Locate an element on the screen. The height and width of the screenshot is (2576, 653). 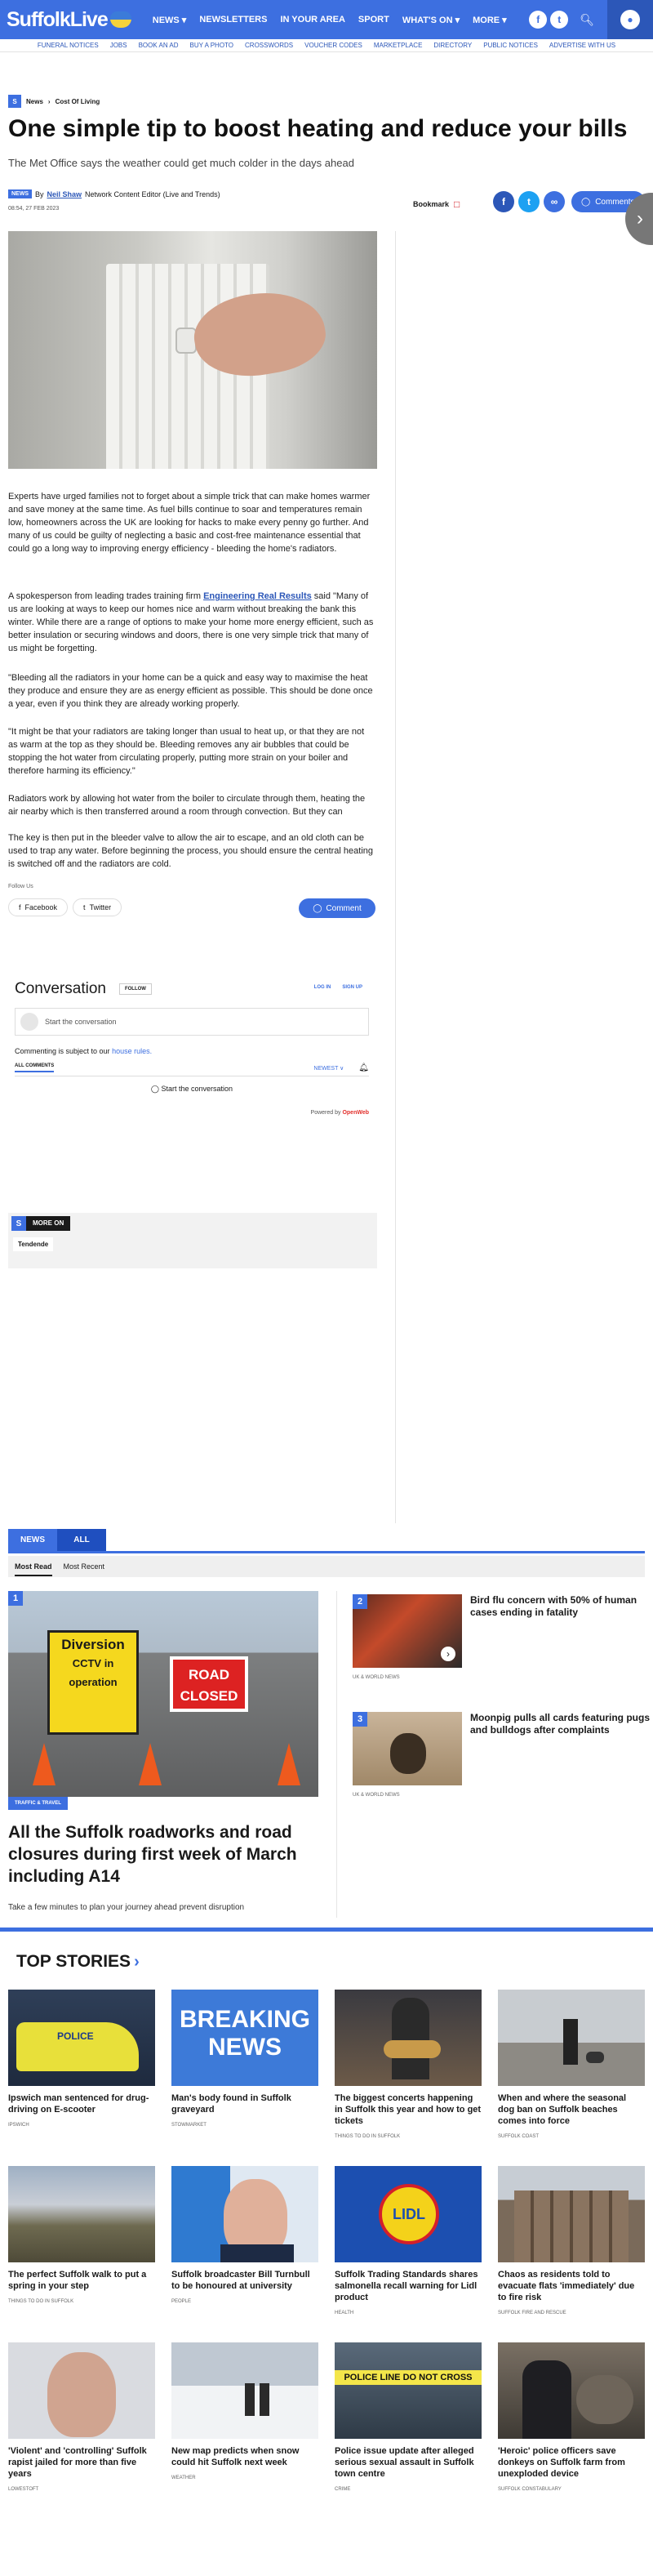
tab-news: NEWS is located at coordinates (32, 1540).